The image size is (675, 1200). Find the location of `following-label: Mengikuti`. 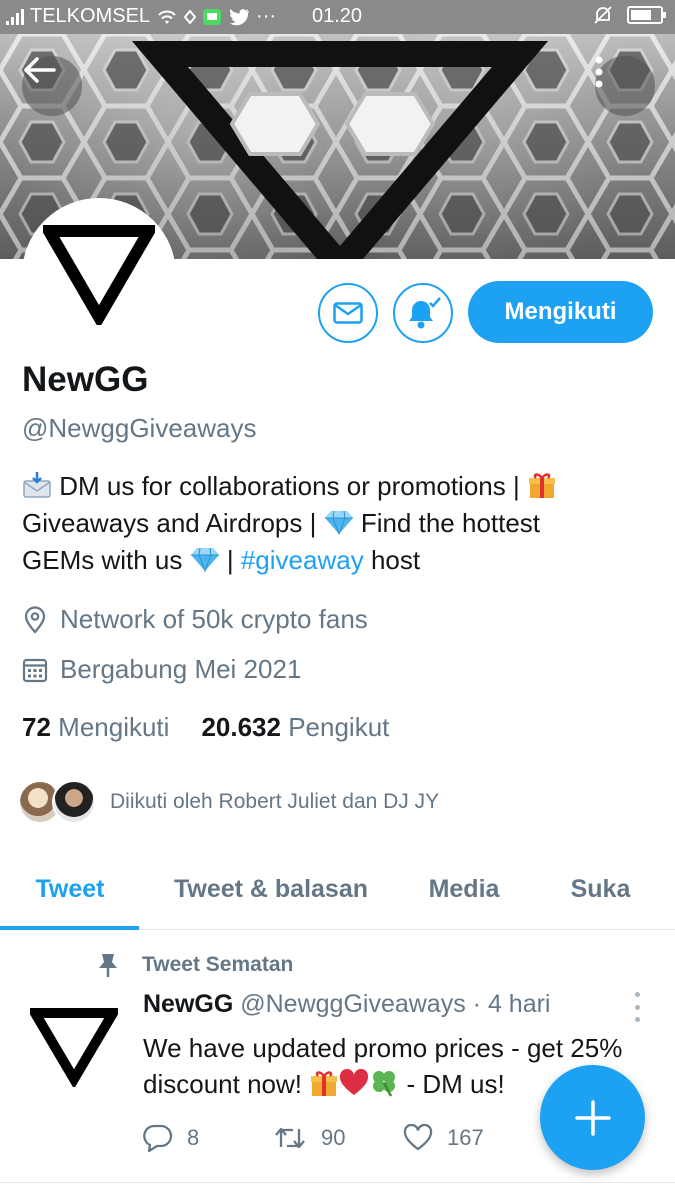

following-label: Mengikuti is located at coordinates (114, 727).